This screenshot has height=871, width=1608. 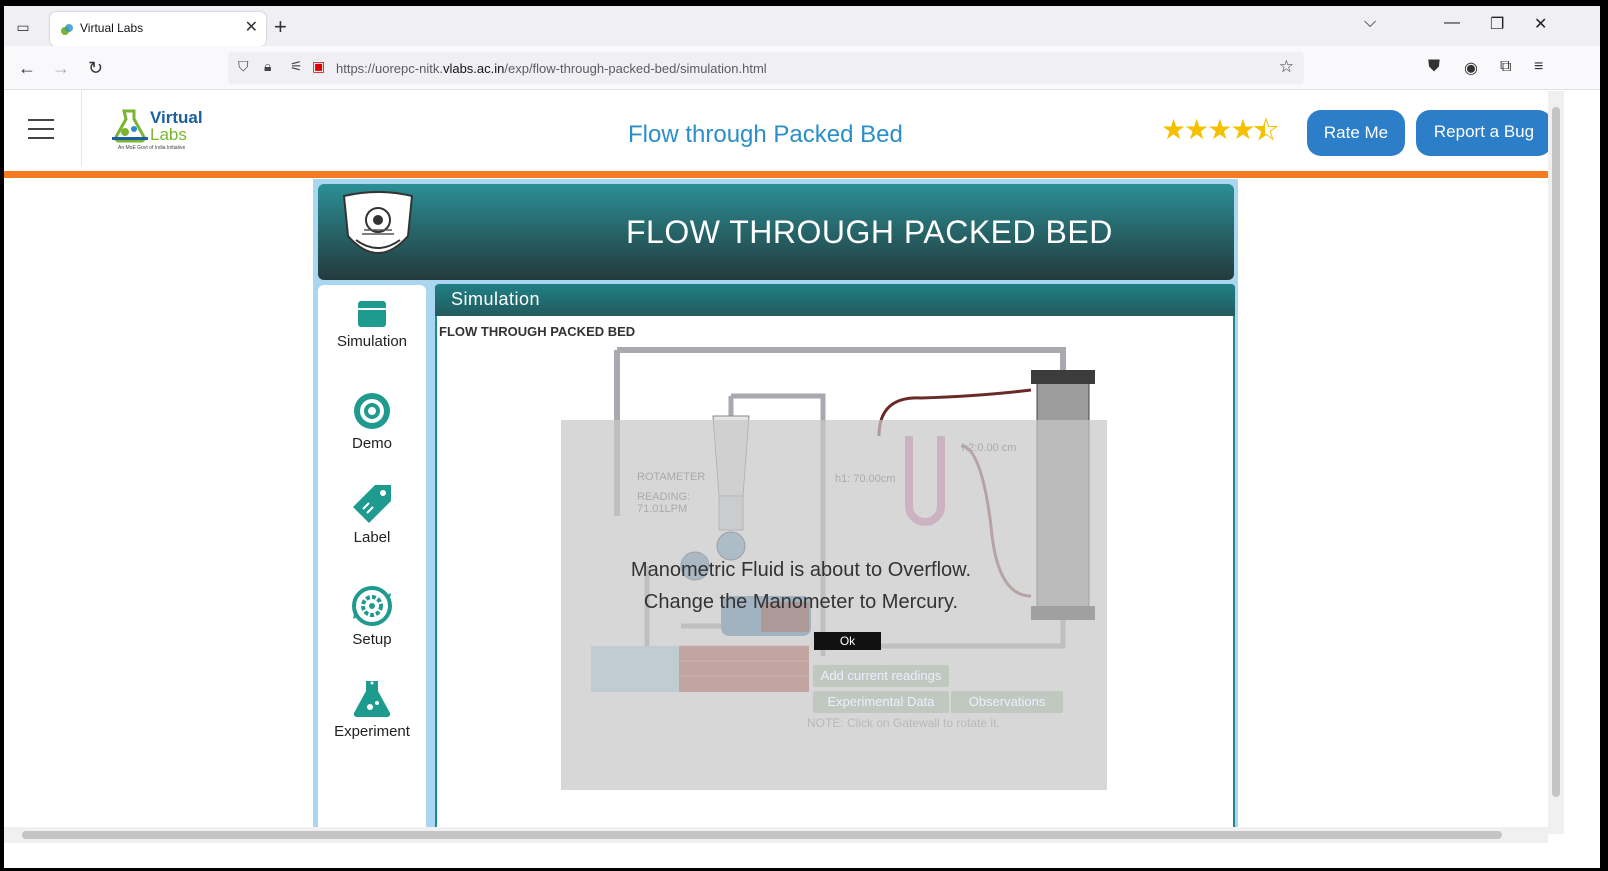 I want to click on gear-icon, so click(x=372, y=606).